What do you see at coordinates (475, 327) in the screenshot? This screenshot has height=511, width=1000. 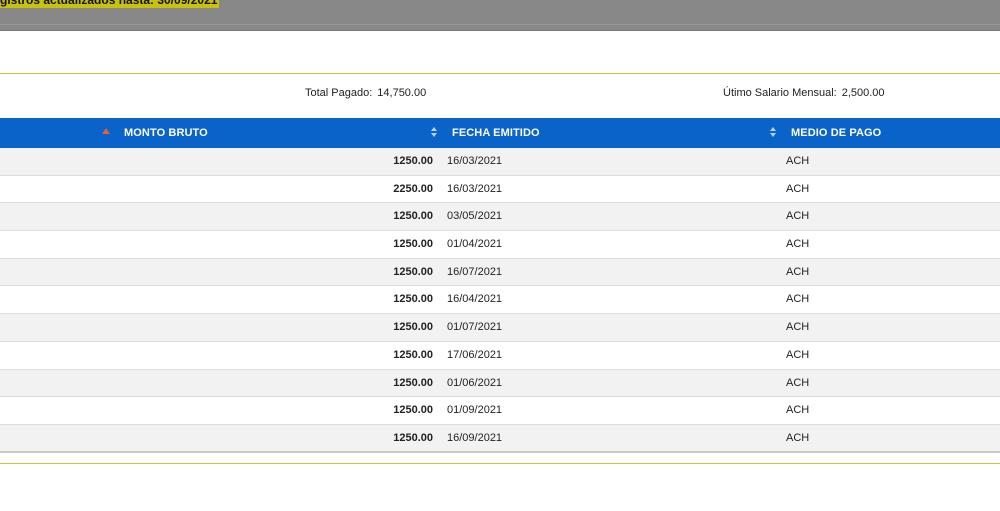 I see `cell-fecha-emitido: 01/07/2021` at bounding box center [475, 327].